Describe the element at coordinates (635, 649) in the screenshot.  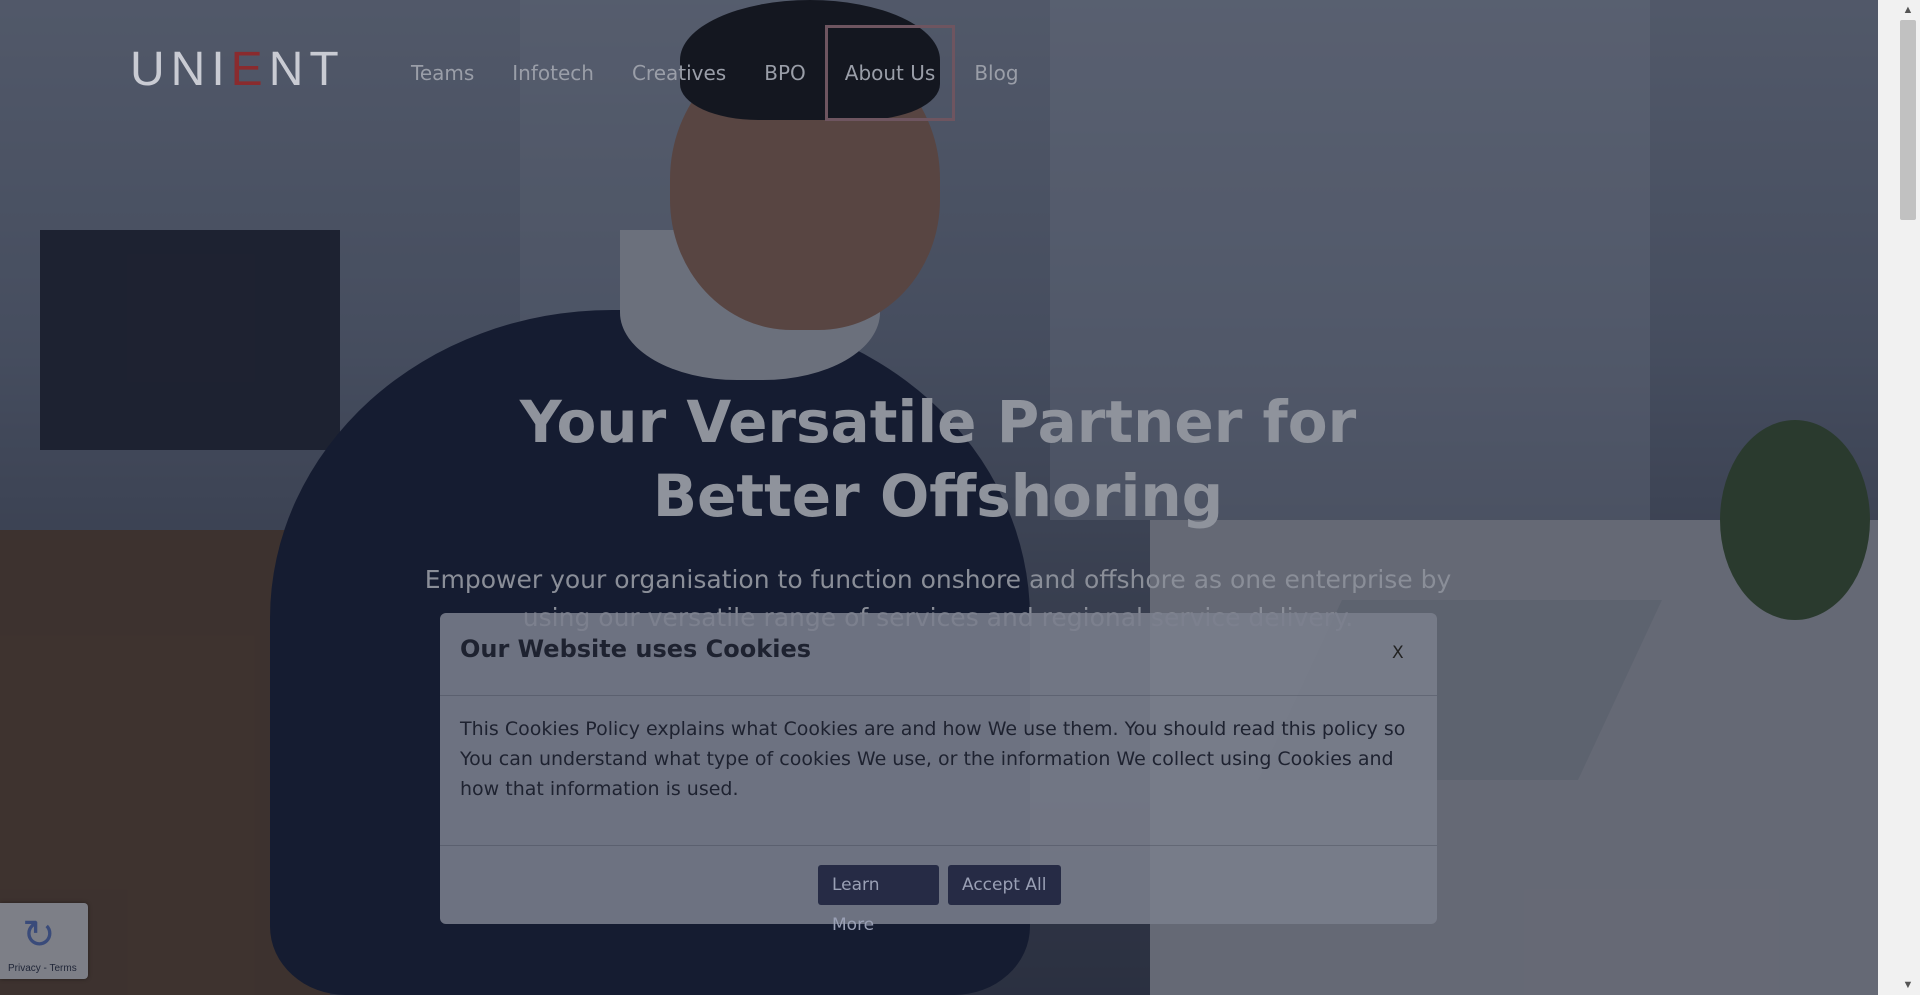
I see `cookie-modal-title: Our Website uses Cookies` at that location.